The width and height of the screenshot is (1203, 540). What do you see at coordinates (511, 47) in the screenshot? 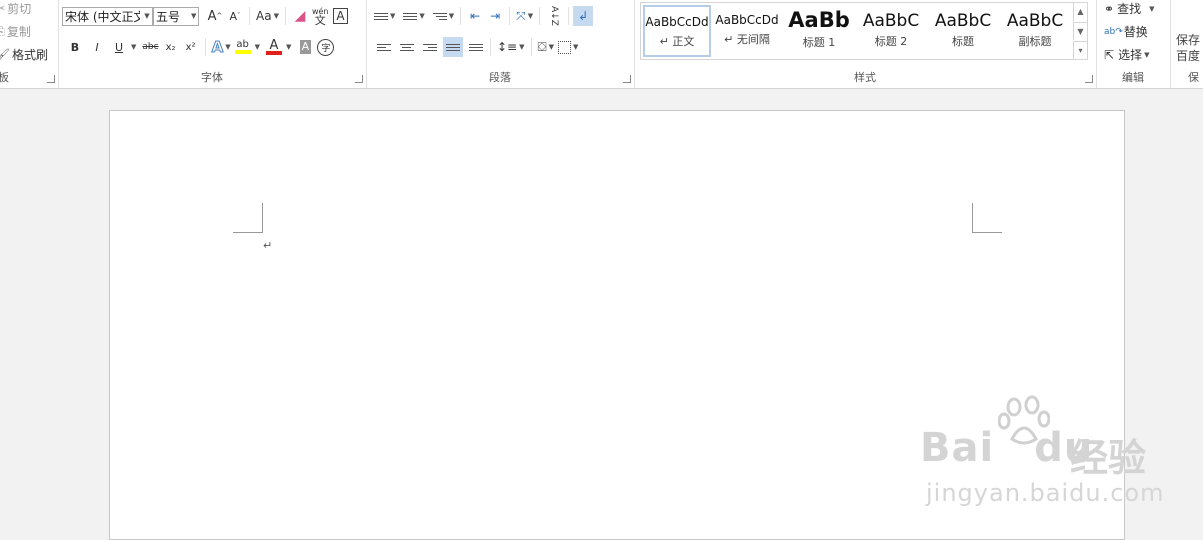
I see `line-spacing-button: ↕≡ ▼` at bounding box center [511, 47].